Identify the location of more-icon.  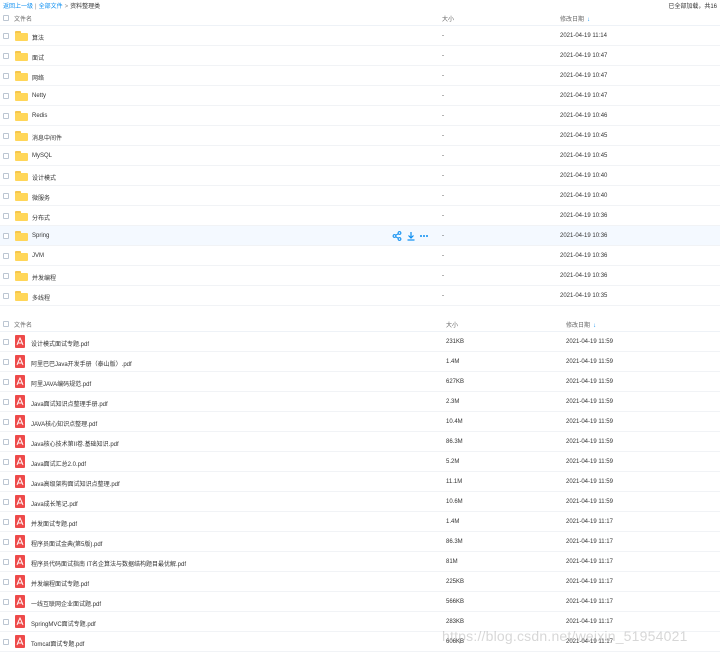
(424, 236).